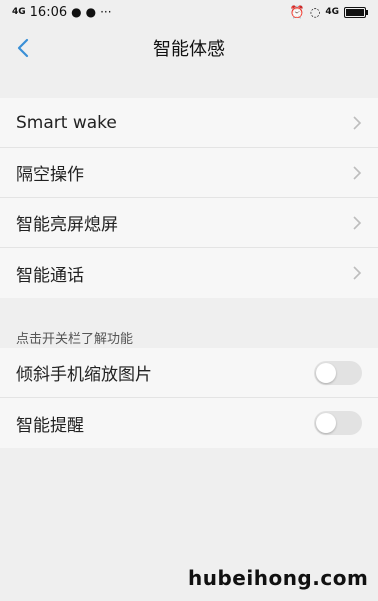 This screenshot has width=378, height=601. I want to click on status-bar: 4G 16:06 ● ● ··· ⏰ ◌ 4G, so click(189, 12).